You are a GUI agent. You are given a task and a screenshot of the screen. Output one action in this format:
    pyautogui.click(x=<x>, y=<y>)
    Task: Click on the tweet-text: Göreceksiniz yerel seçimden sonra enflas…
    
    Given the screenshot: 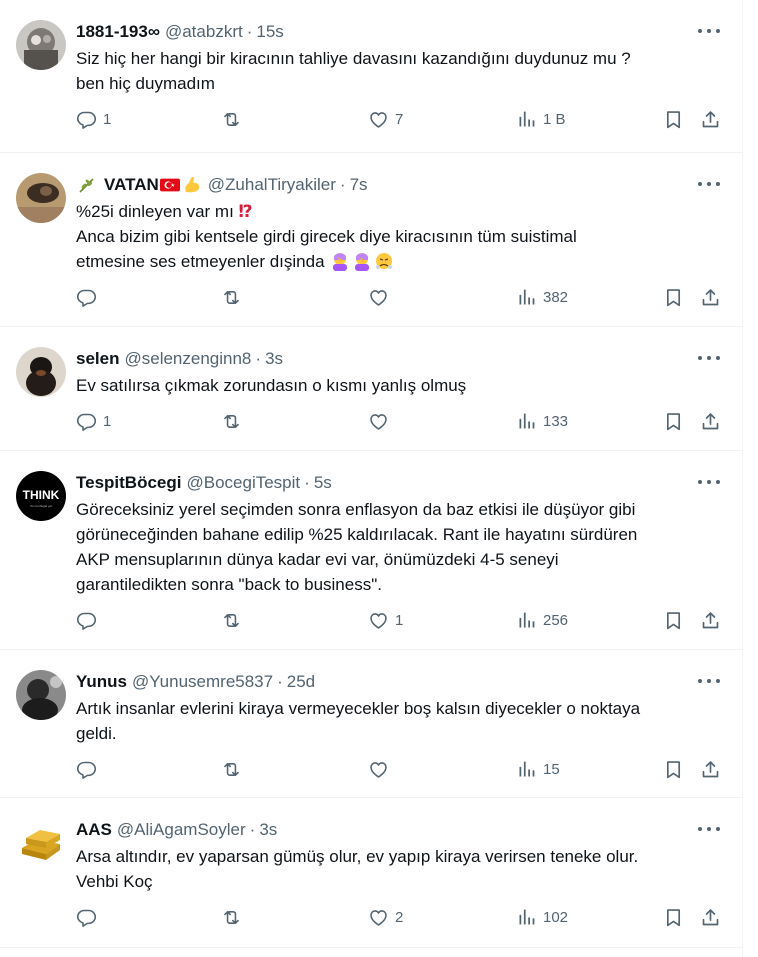 What is the action you would take?
    pyautogui.click(x=357, y=547)
    